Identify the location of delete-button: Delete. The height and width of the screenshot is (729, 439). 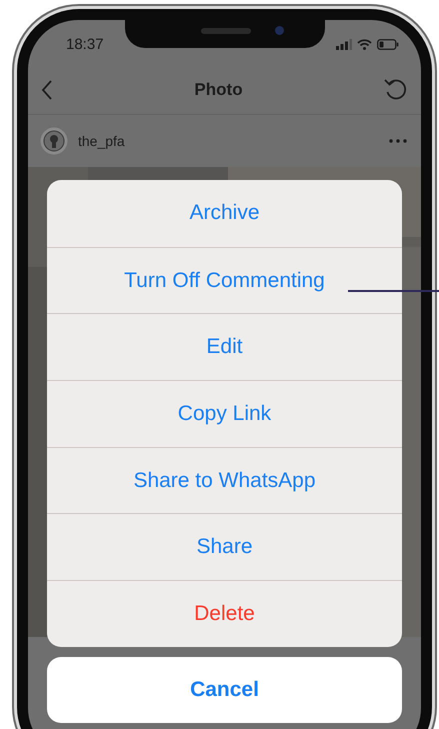
(224, 613).